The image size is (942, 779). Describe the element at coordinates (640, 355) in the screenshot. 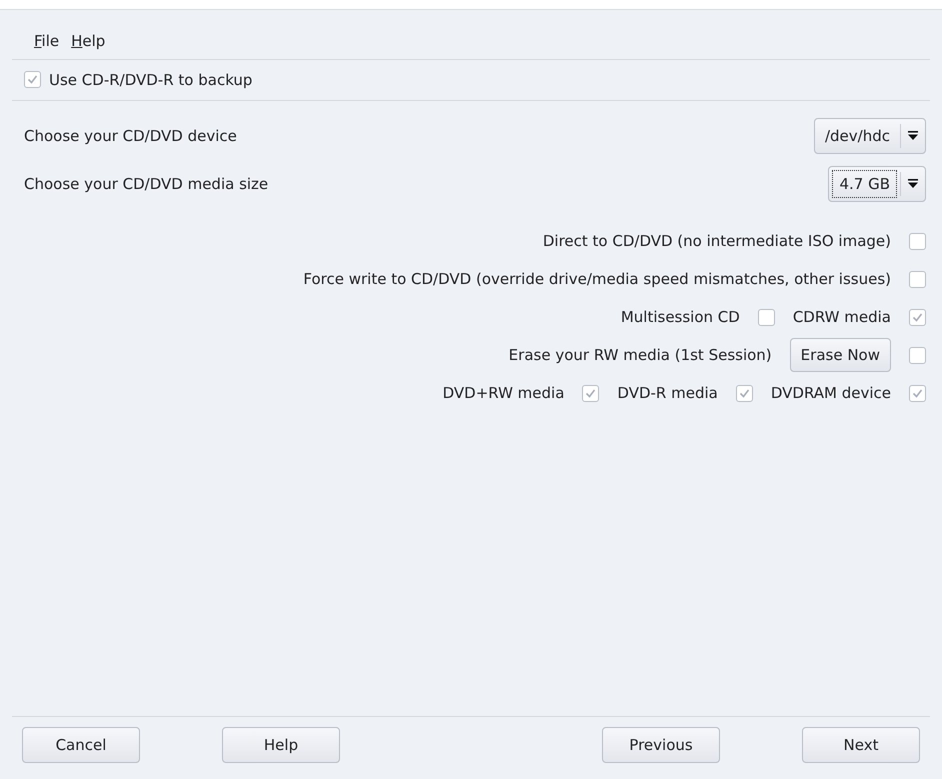

I see `option-label: Erase your RW media (1st Session)` at that location.